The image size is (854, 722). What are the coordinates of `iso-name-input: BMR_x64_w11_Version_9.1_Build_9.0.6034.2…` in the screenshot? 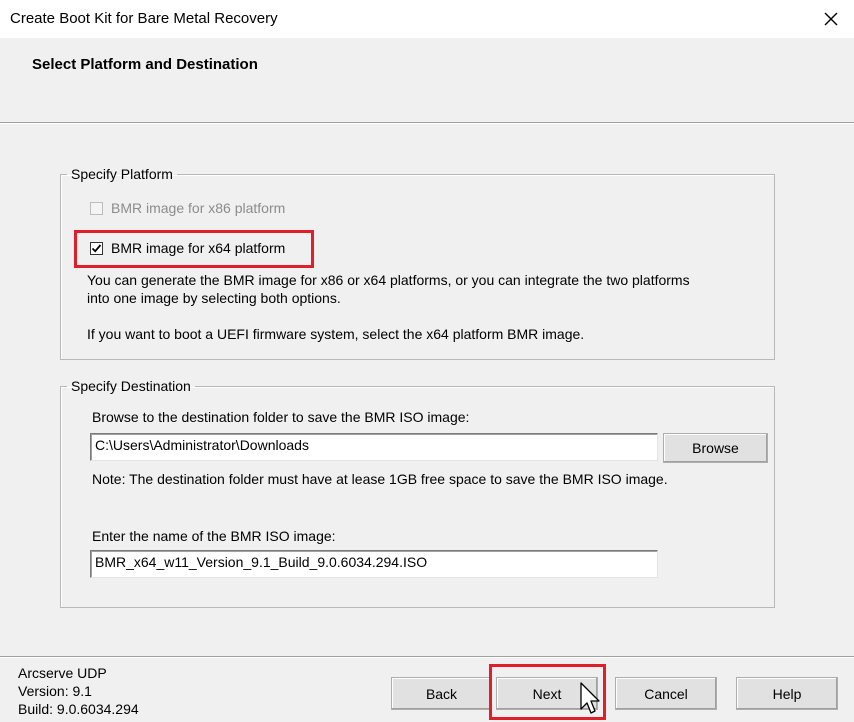 It's located at (374, 564).